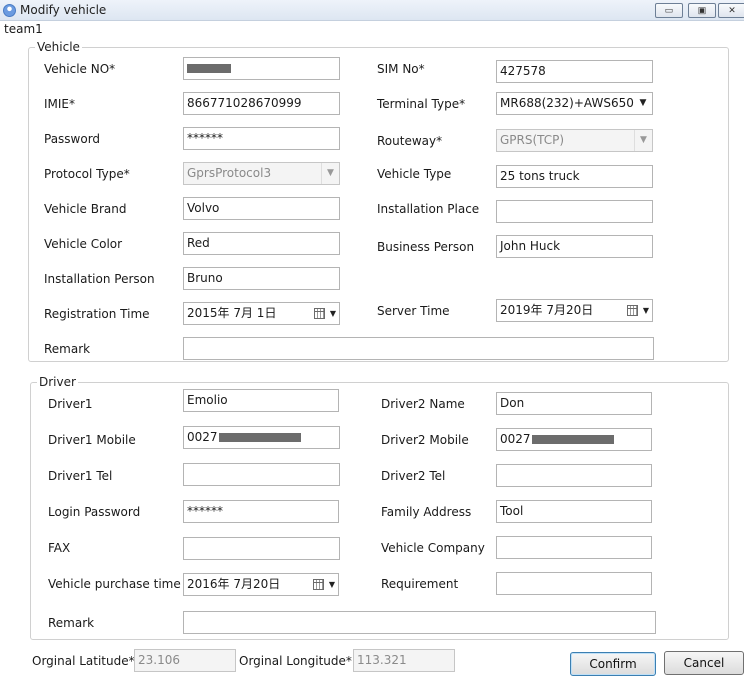 Image resolution: width=744 pixels, height=679 pixels. What do you see at coordinates (234, 584) in the screenshot?
I see `vehicle-purchase-time-value: 2016年 7月20日` at bounding box center [234, 584].